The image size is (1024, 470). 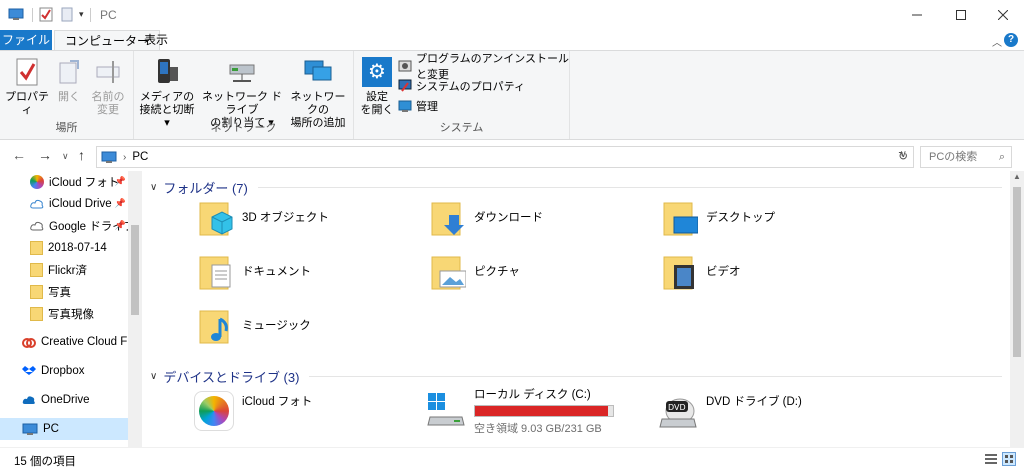 I want to click on nav-item-dropbox: Dropbox, so click(x=64, y=371).